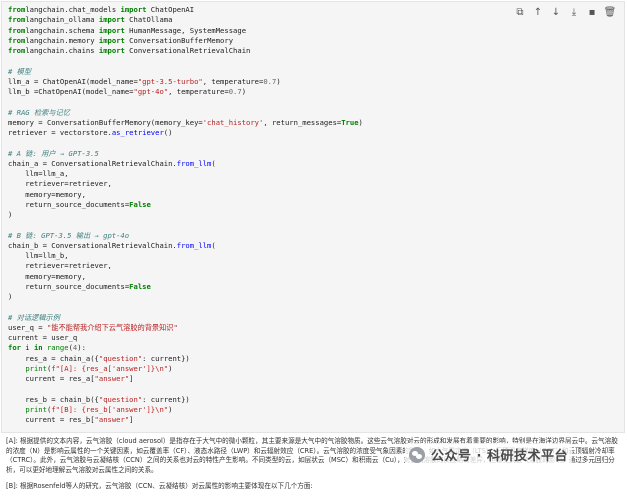  What do you see at coordinates (36, 368) in the screenshot?
I see `code-token: print` at bounding box center [36, 368].